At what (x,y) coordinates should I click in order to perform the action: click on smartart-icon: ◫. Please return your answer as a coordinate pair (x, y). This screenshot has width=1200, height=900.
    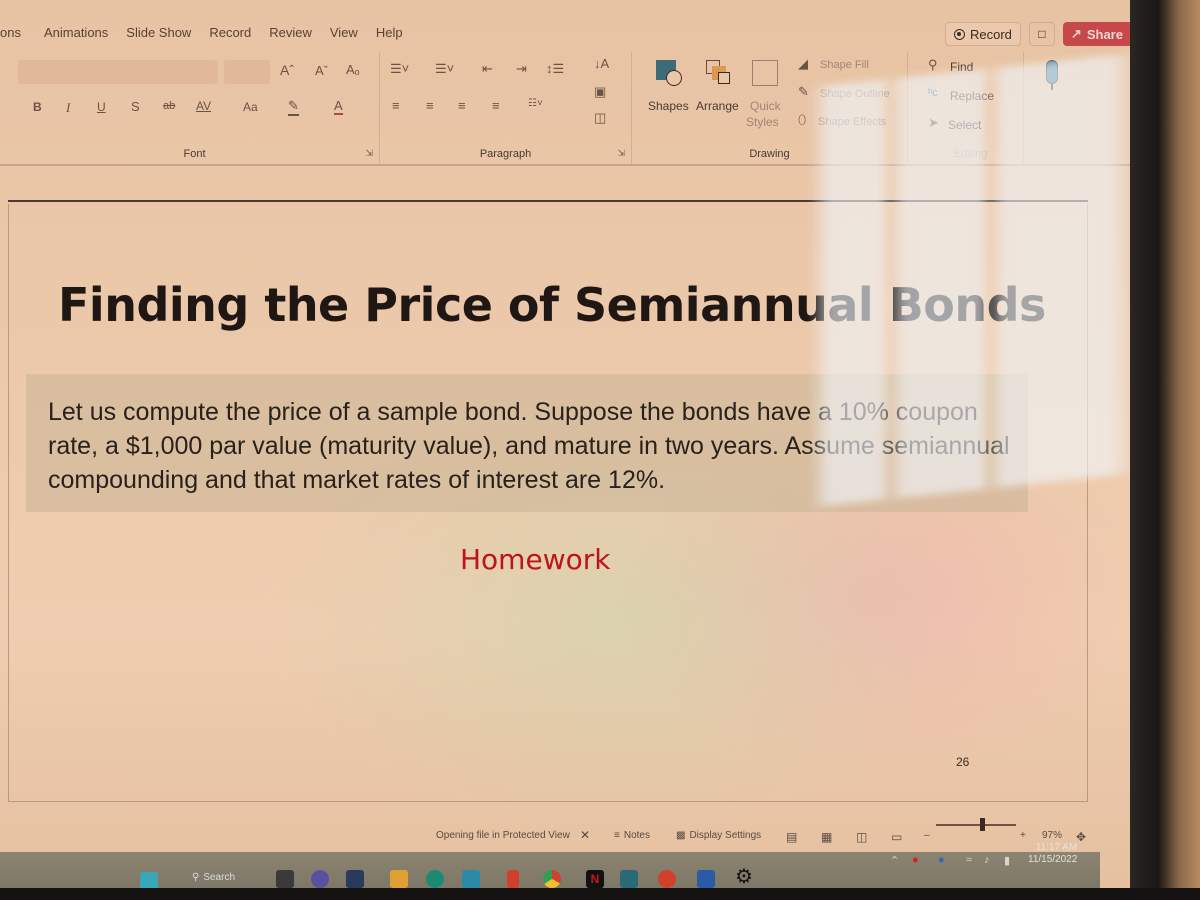
    Looking at the image, I should click on (600, 118).